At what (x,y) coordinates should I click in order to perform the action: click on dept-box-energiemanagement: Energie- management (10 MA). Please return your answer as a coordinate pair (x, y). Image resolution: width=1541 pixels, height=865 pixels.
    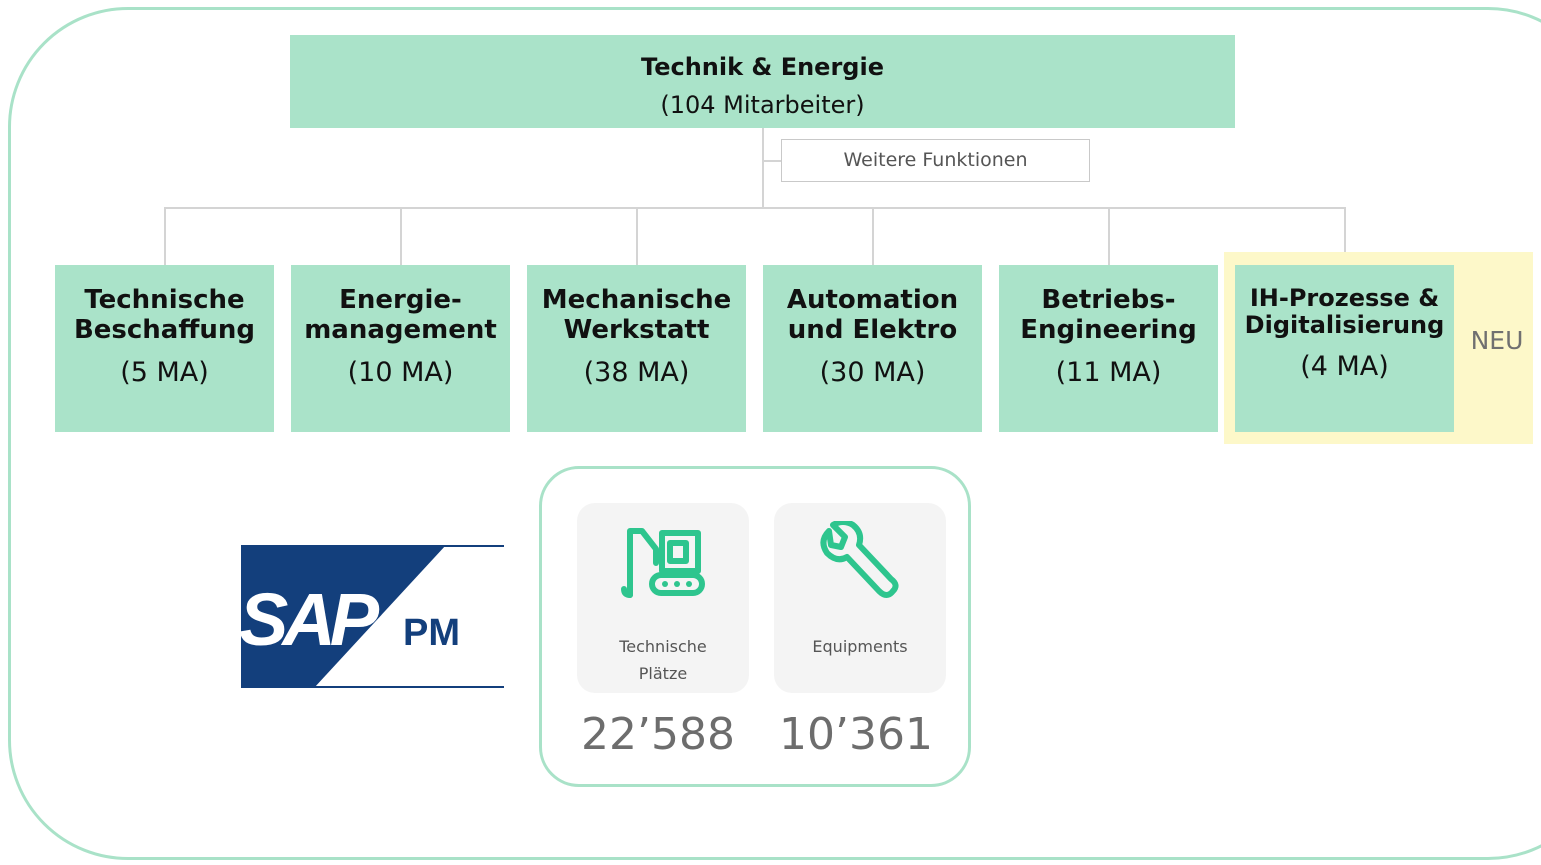
    Looking at the image, I should click on (400, 348).